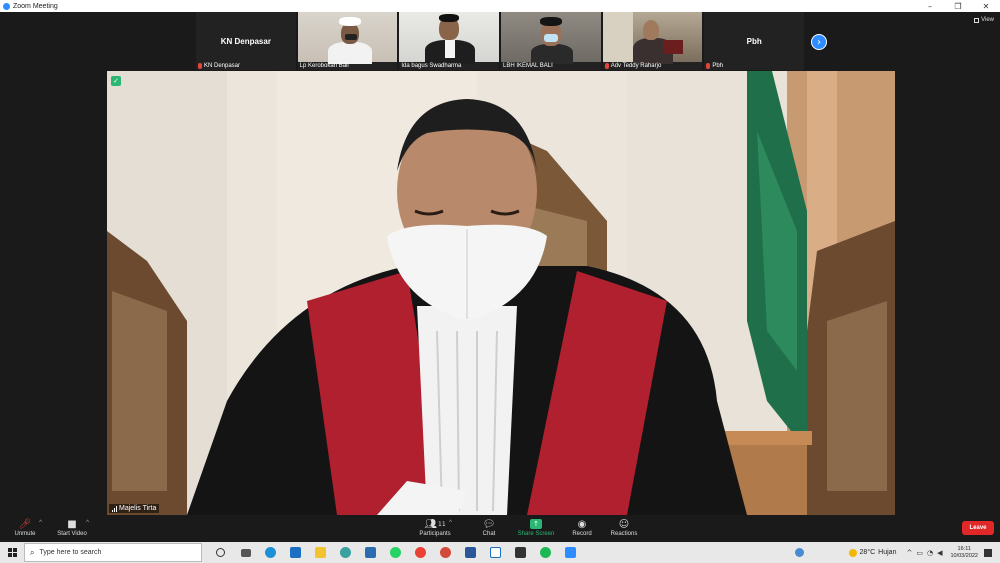 Image resolution: width=1000 pixels, height=563 pixels. I want to click on mail-icon, so click(295, 552).